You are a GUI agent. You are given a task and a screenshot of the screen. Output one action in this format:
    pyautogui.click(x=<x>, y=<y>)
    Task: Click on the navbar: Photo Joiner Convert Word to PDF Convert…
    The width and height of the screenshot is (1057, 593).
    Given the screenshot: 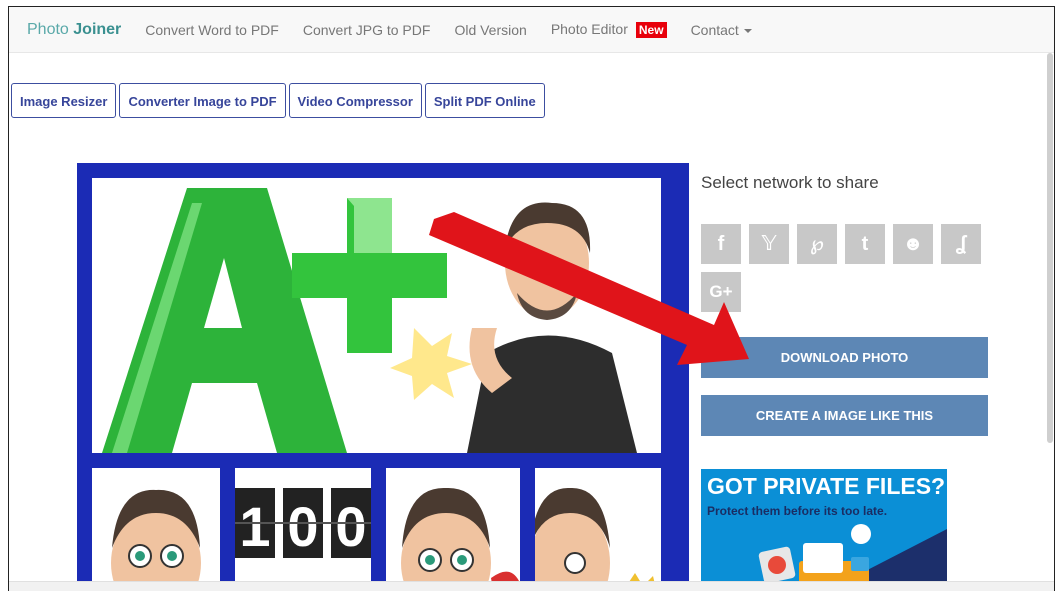 What is the action you would take?
    pyautogui.click(x=531, y=30)
    